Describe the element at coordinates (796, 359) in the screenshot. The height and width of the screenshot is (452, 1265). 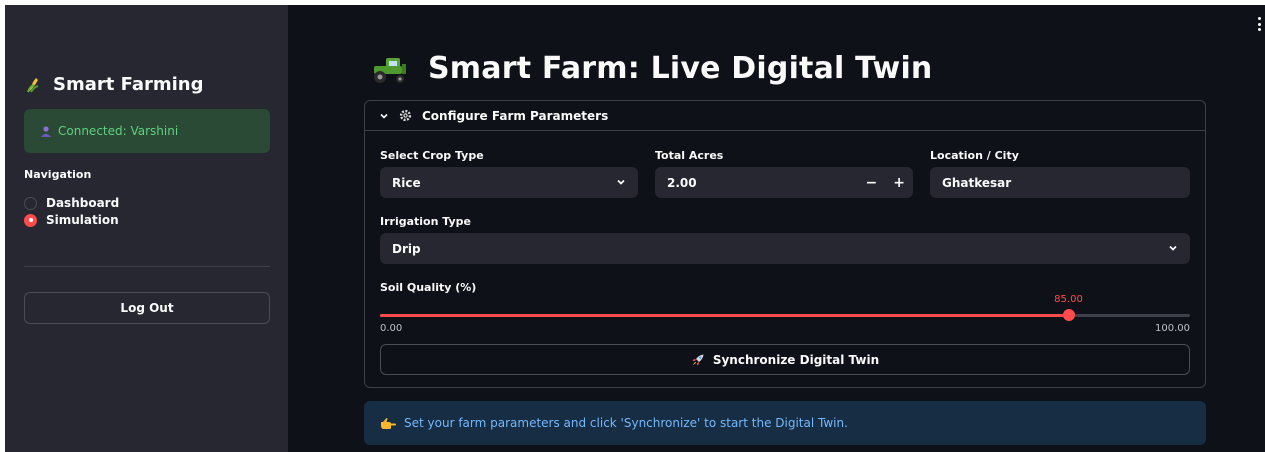
I see `synchronize-button-label: Synchronize Digital Twin` at that location.